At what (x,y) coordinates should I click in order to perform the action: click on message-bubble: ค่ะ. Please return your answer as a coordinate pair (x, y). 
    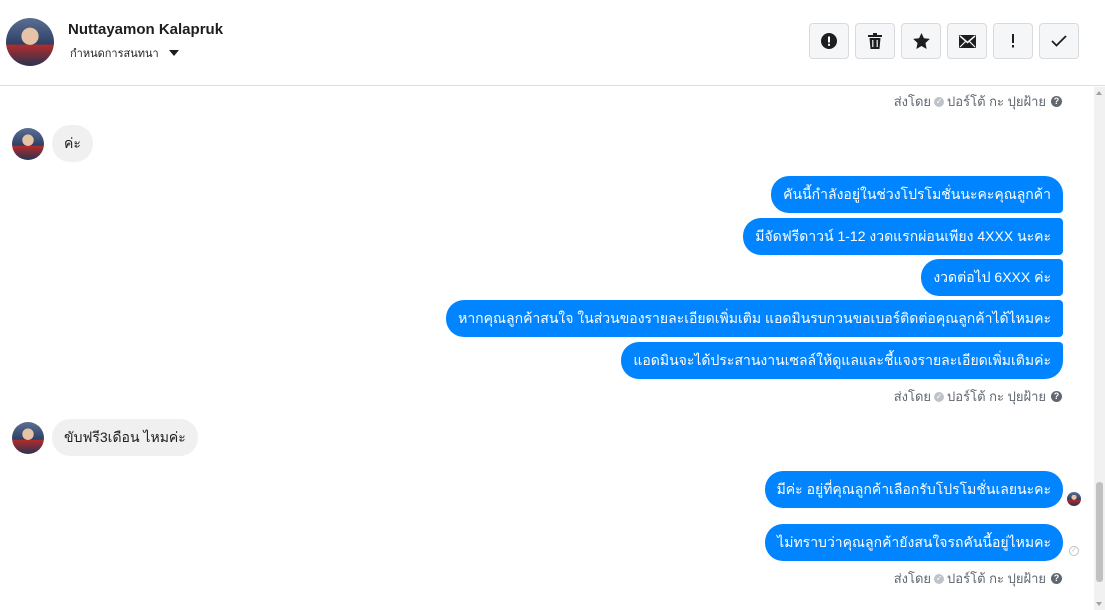
    Looking at the image, I should click on (72, 143).